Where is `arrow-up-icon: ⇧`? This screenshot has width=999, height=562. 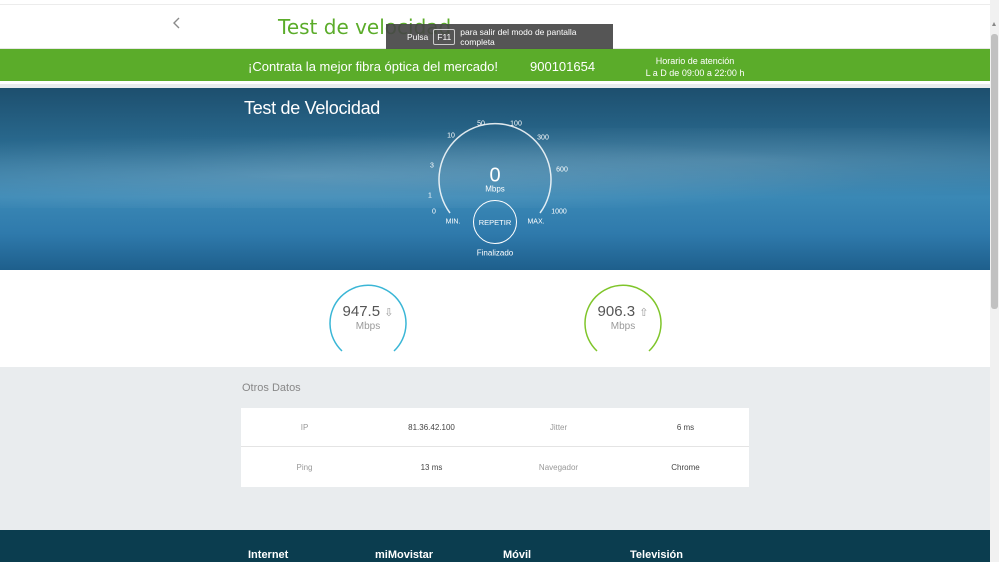 arrow-up-icon: ⇧ is located at coordinates (644, 313).